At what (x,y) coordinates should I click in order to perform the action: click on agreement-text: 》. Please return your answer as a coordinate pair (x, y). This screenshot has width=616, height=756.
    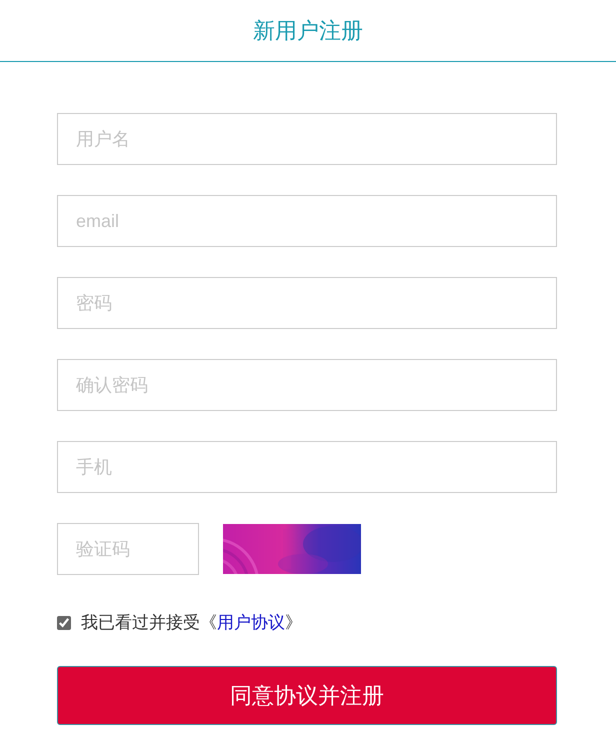
    Looking at the image, I should click on (293, 622).